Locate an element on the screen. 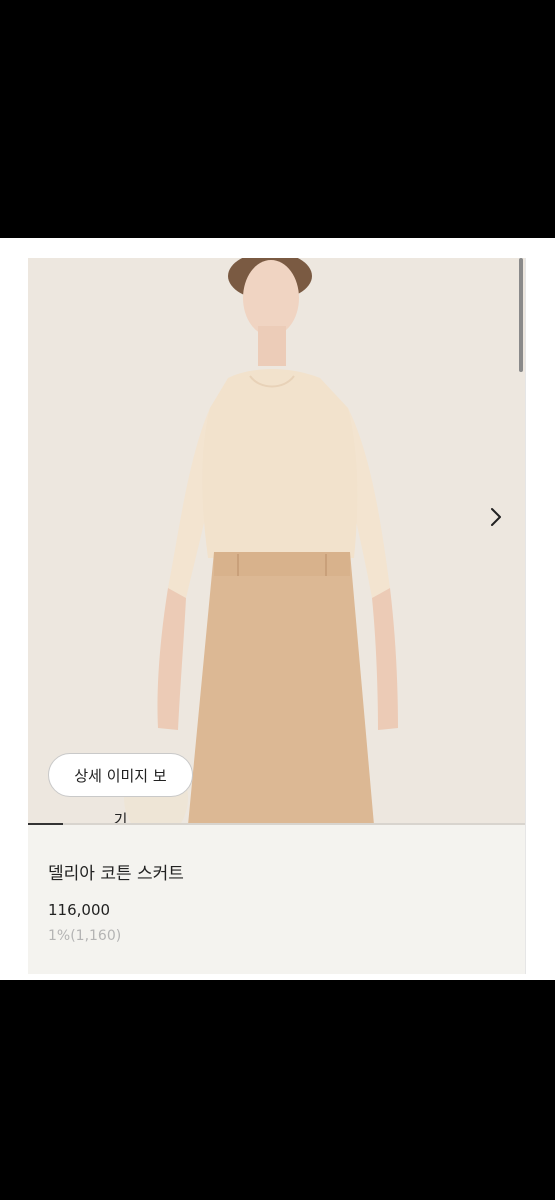 The height and width of the screenshot is (1200, 555). chevron-right-icon is located at coordinates (496, 517).